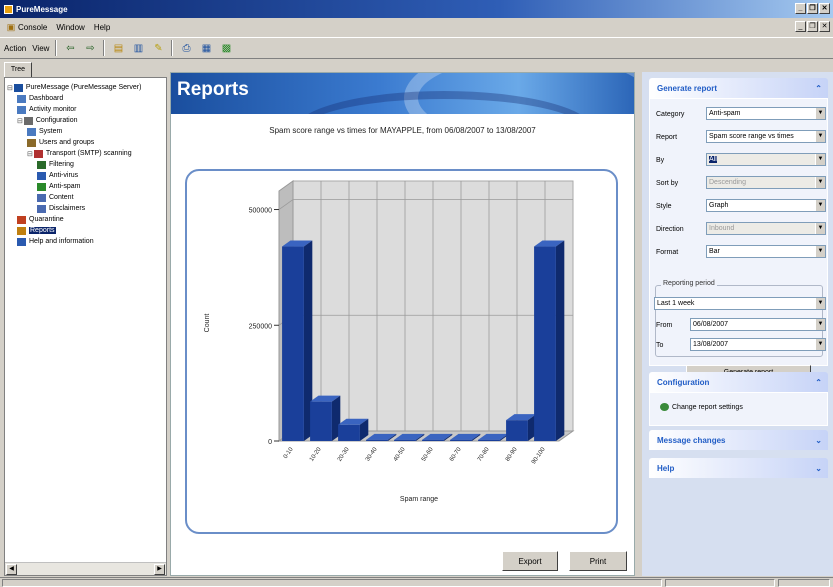 This screenshot has width=833, height=587. What do you see at coordinates (55, 197) in the screenshot?
I see `tree-item-content: Content` at bounding box center [55, 197].